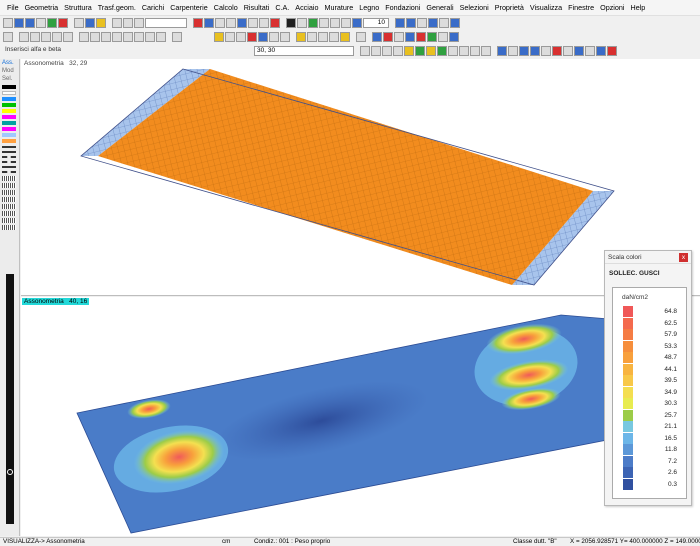  What do you see at coordinates (117, 7) in the screenshot?
I see `menu-trasf-geom: Trasf.geom.` at bounding box center [117, 7].